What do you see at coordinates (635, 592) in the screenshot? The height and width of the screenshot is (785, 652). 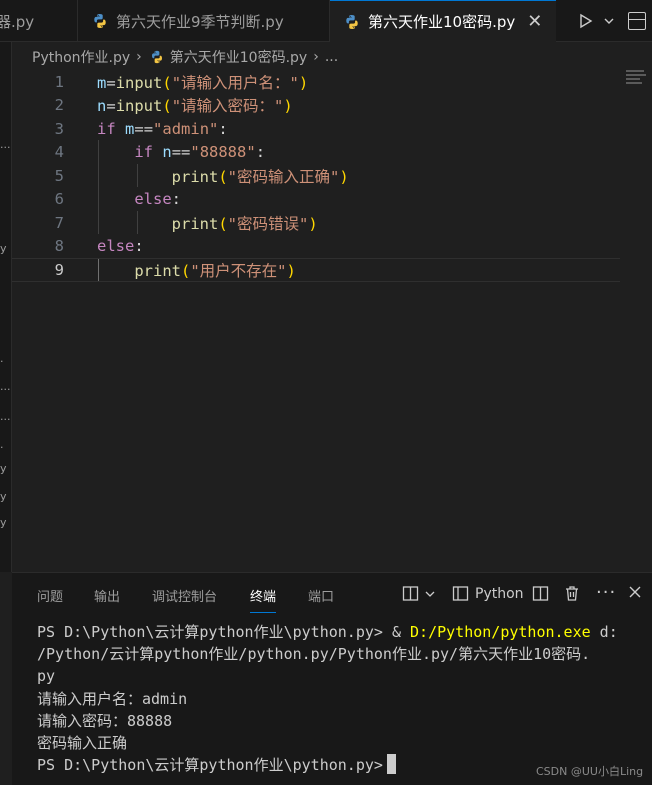 I see `close-icon` at bounding box center [635, 592].